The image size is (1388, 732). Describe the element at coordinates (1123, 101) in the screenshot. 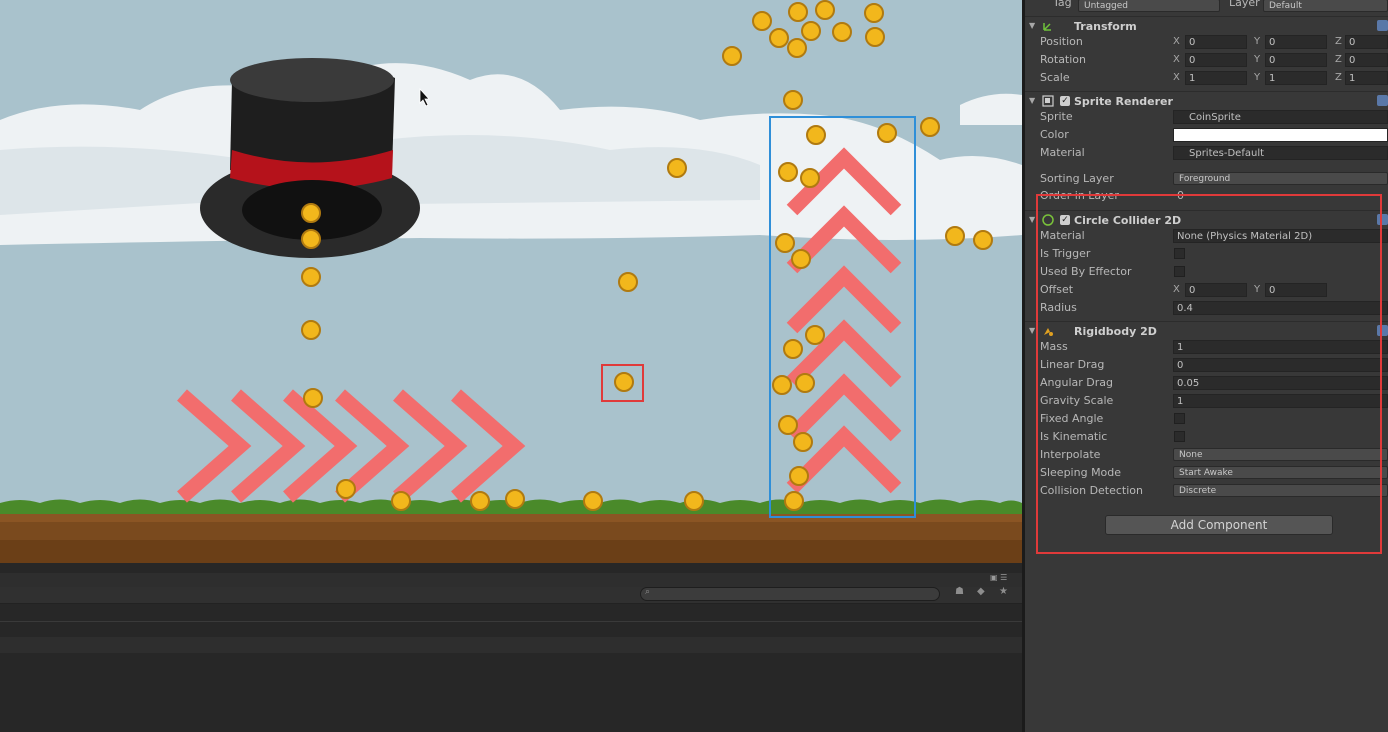

I see `sprite-renderer-title: Sprite Renderer` at that location.